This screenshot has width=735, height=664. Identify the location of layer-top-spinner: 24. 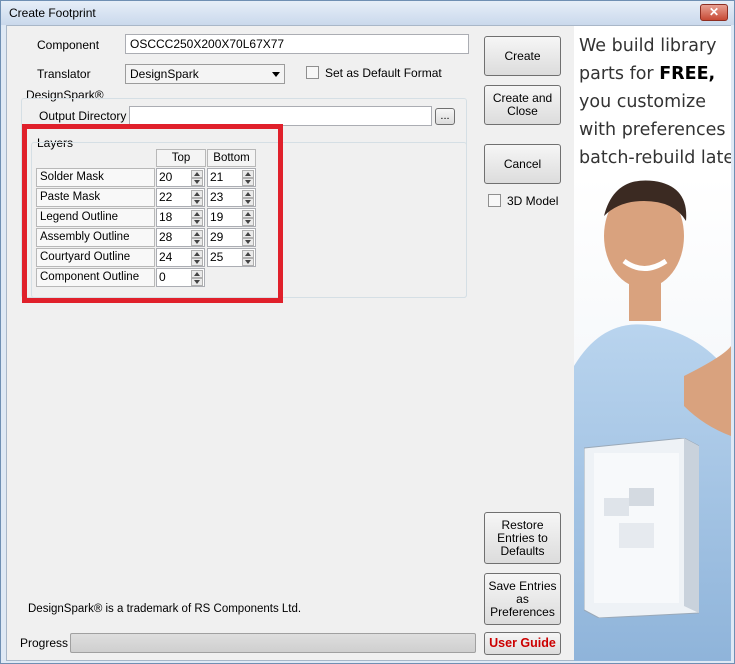
(180, 257).